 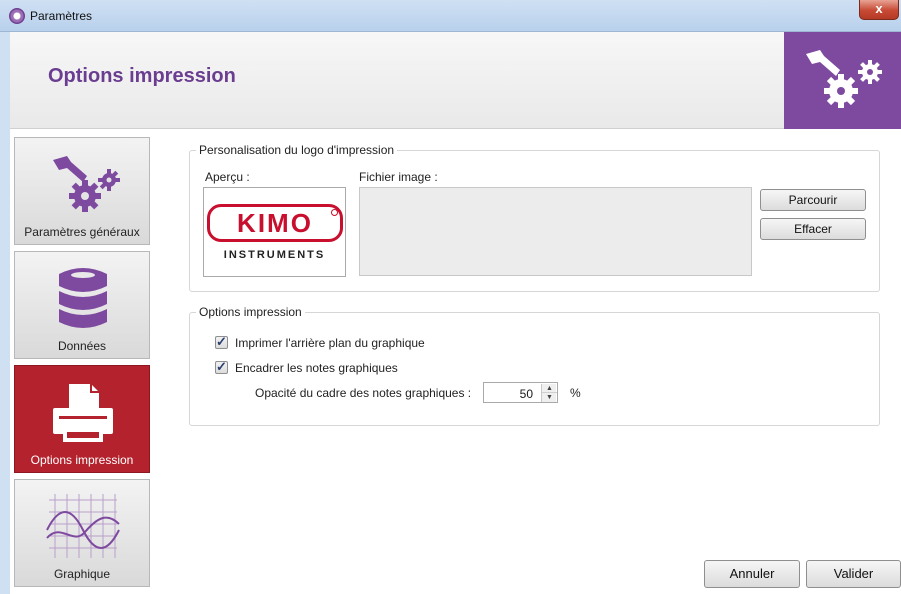 I want to click on sidebar-item-chart: Graphique, so click(x=82, y=533).